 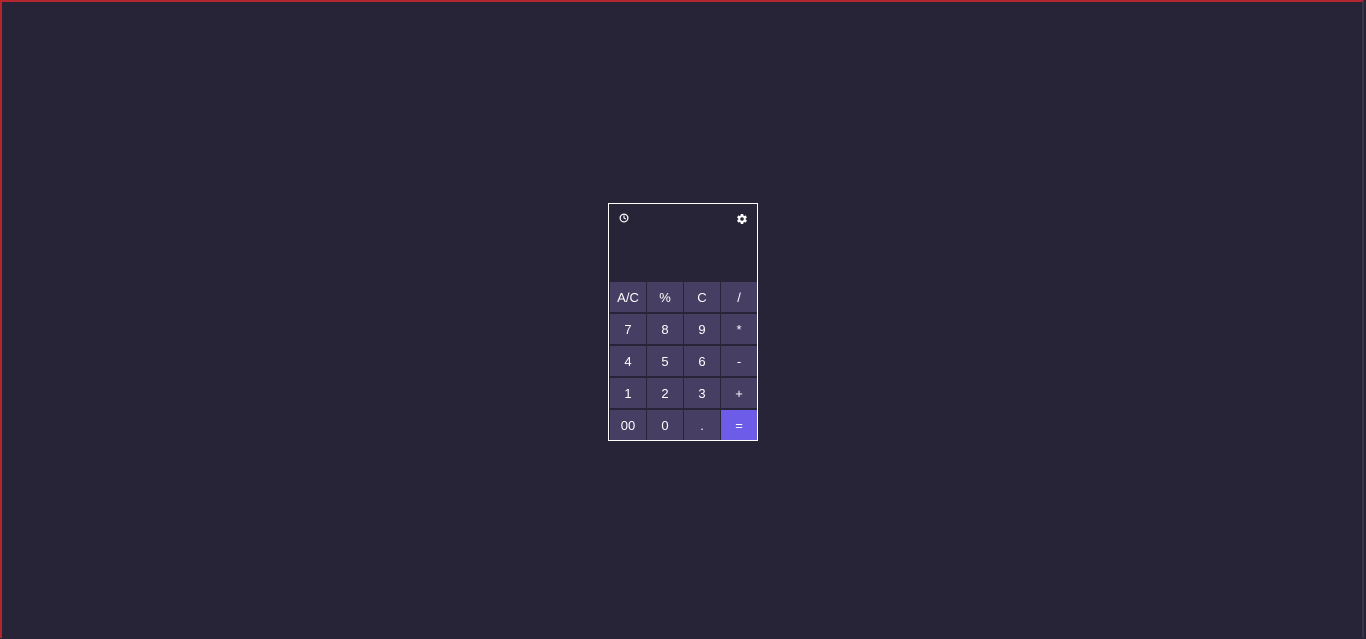 What do you see at coordinates (628, 361) in the screenshot?
I see `key-4: 4` at bounding box center [628, 361].